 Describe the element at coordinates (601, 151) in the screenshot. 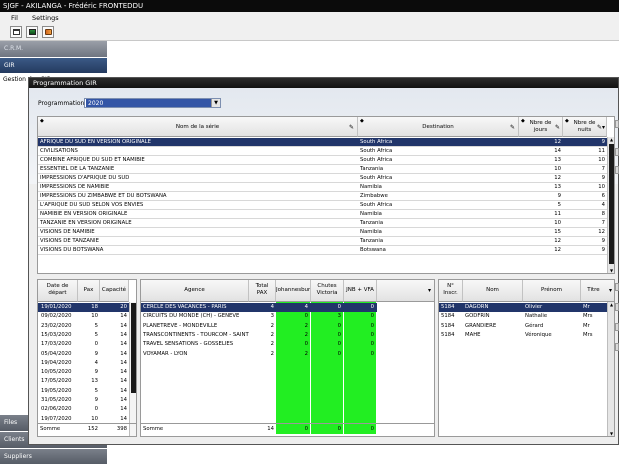

I see `table-cell: 11` at that location.